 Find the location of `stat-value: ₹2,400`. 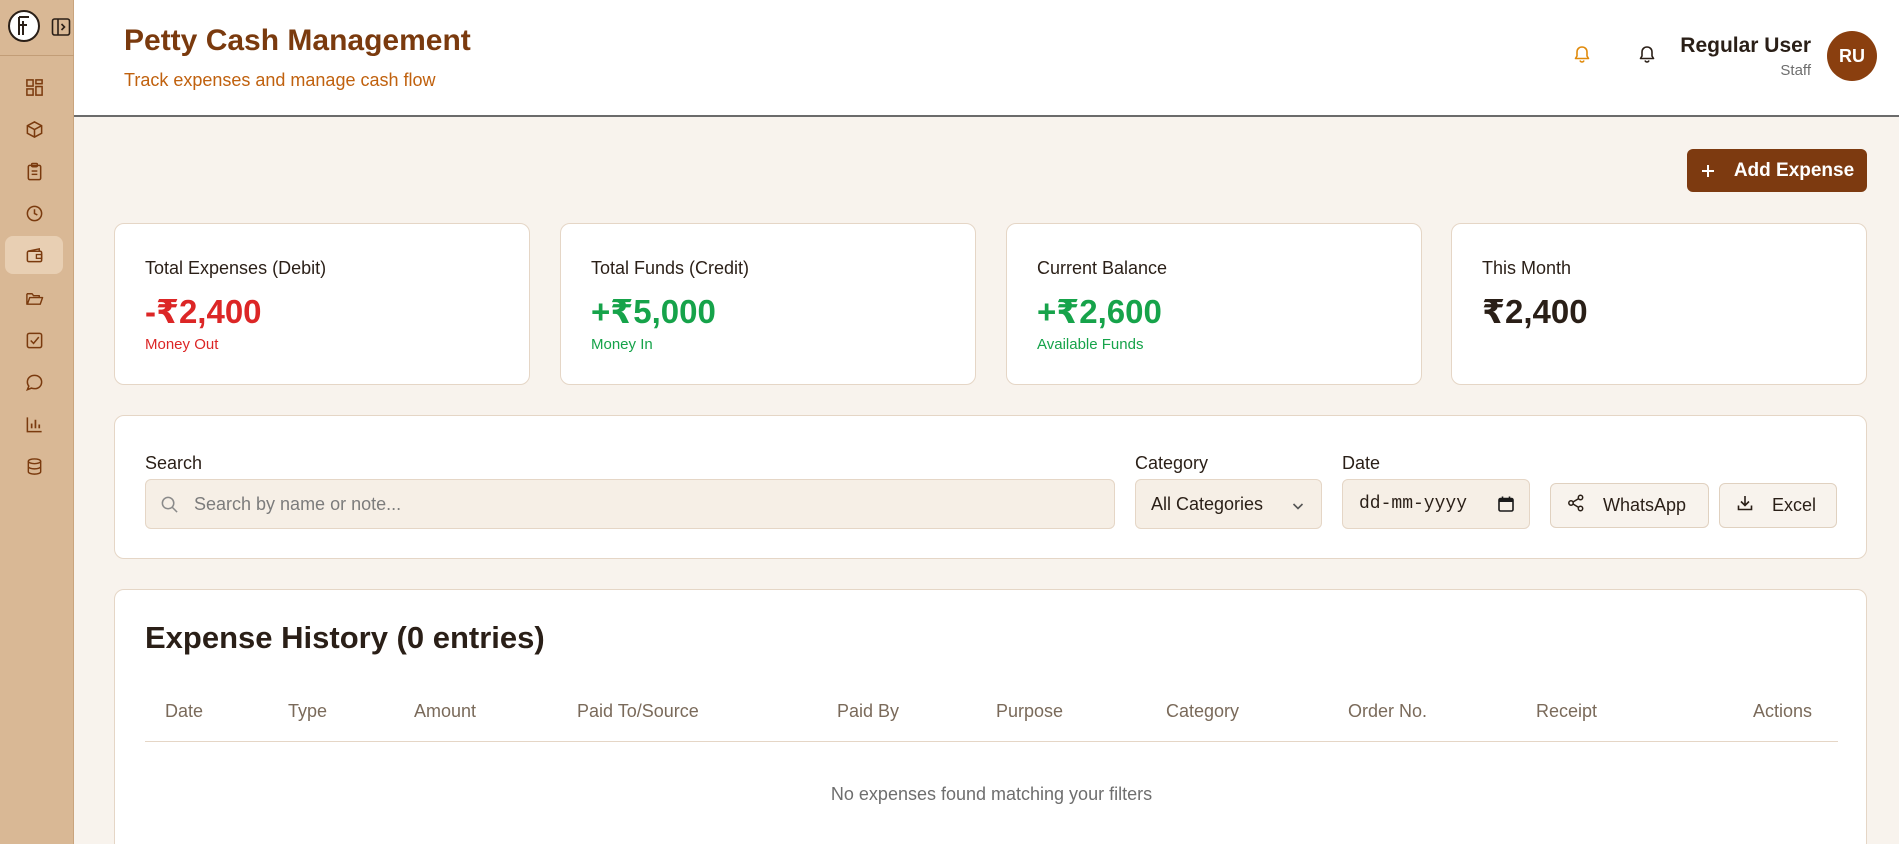

stat-value: ₹2,400 is located at coordinates (1535, 311).